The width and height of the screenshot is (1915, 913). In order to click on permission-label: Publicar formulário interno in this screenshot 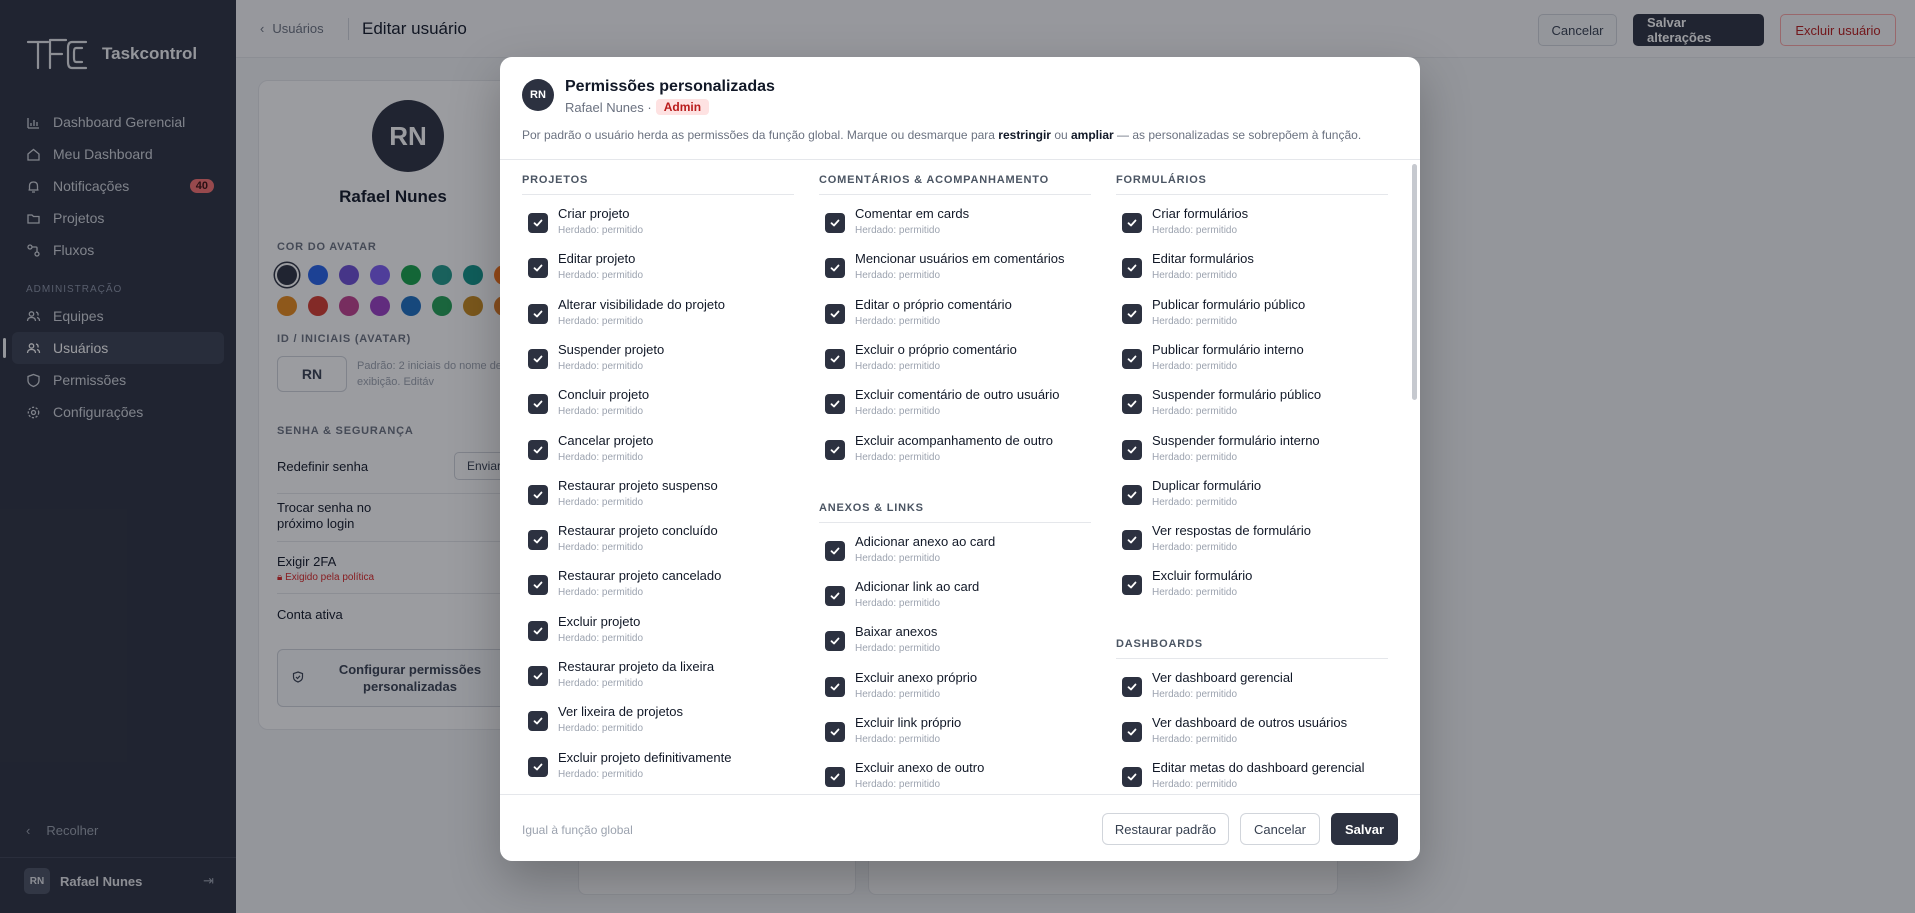, I will do `click(1228, 349)`.